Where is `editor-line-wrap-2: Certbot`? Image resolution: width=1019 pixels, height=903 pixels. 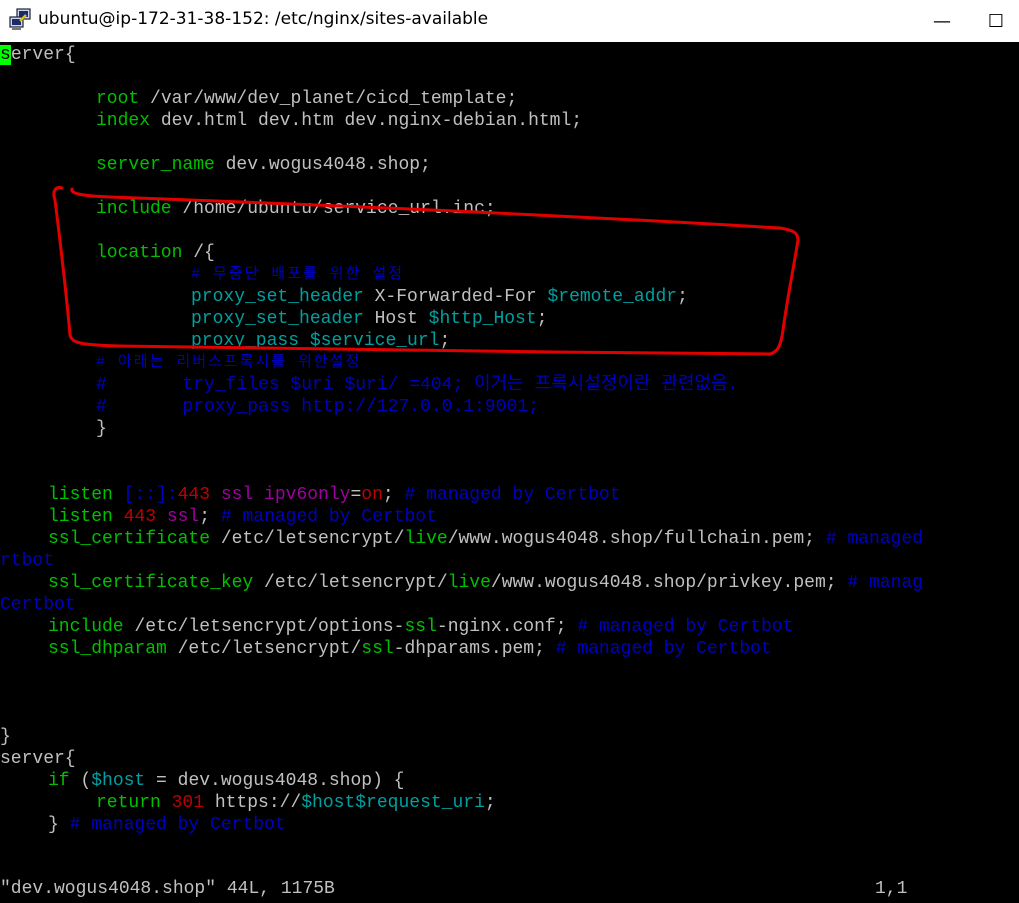
editor-line-wrap-2: Certbot is located at coordinates (38, 605).